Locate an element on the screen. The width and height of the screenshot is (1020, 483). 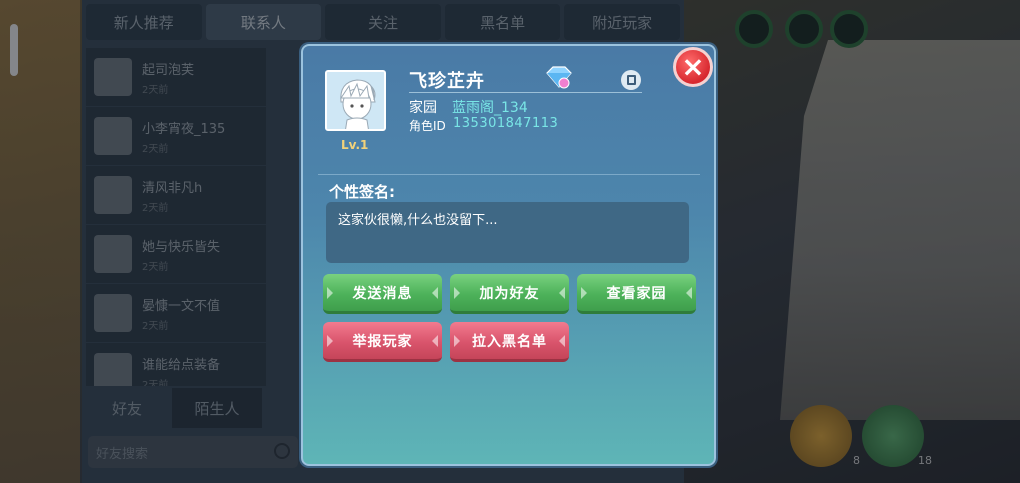
player-nickname: 飞珍芷卉 is located at coordinates (447, 81).